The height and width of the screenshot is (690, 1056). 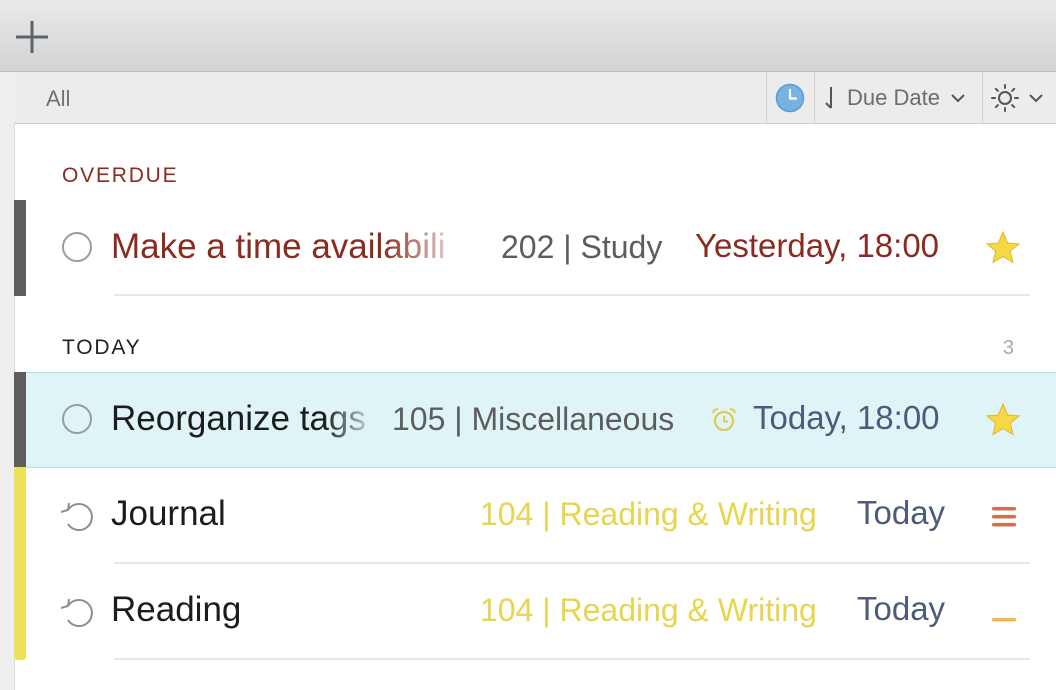 I want to click on priority-medium-icon, so click(x=1004, y=620).